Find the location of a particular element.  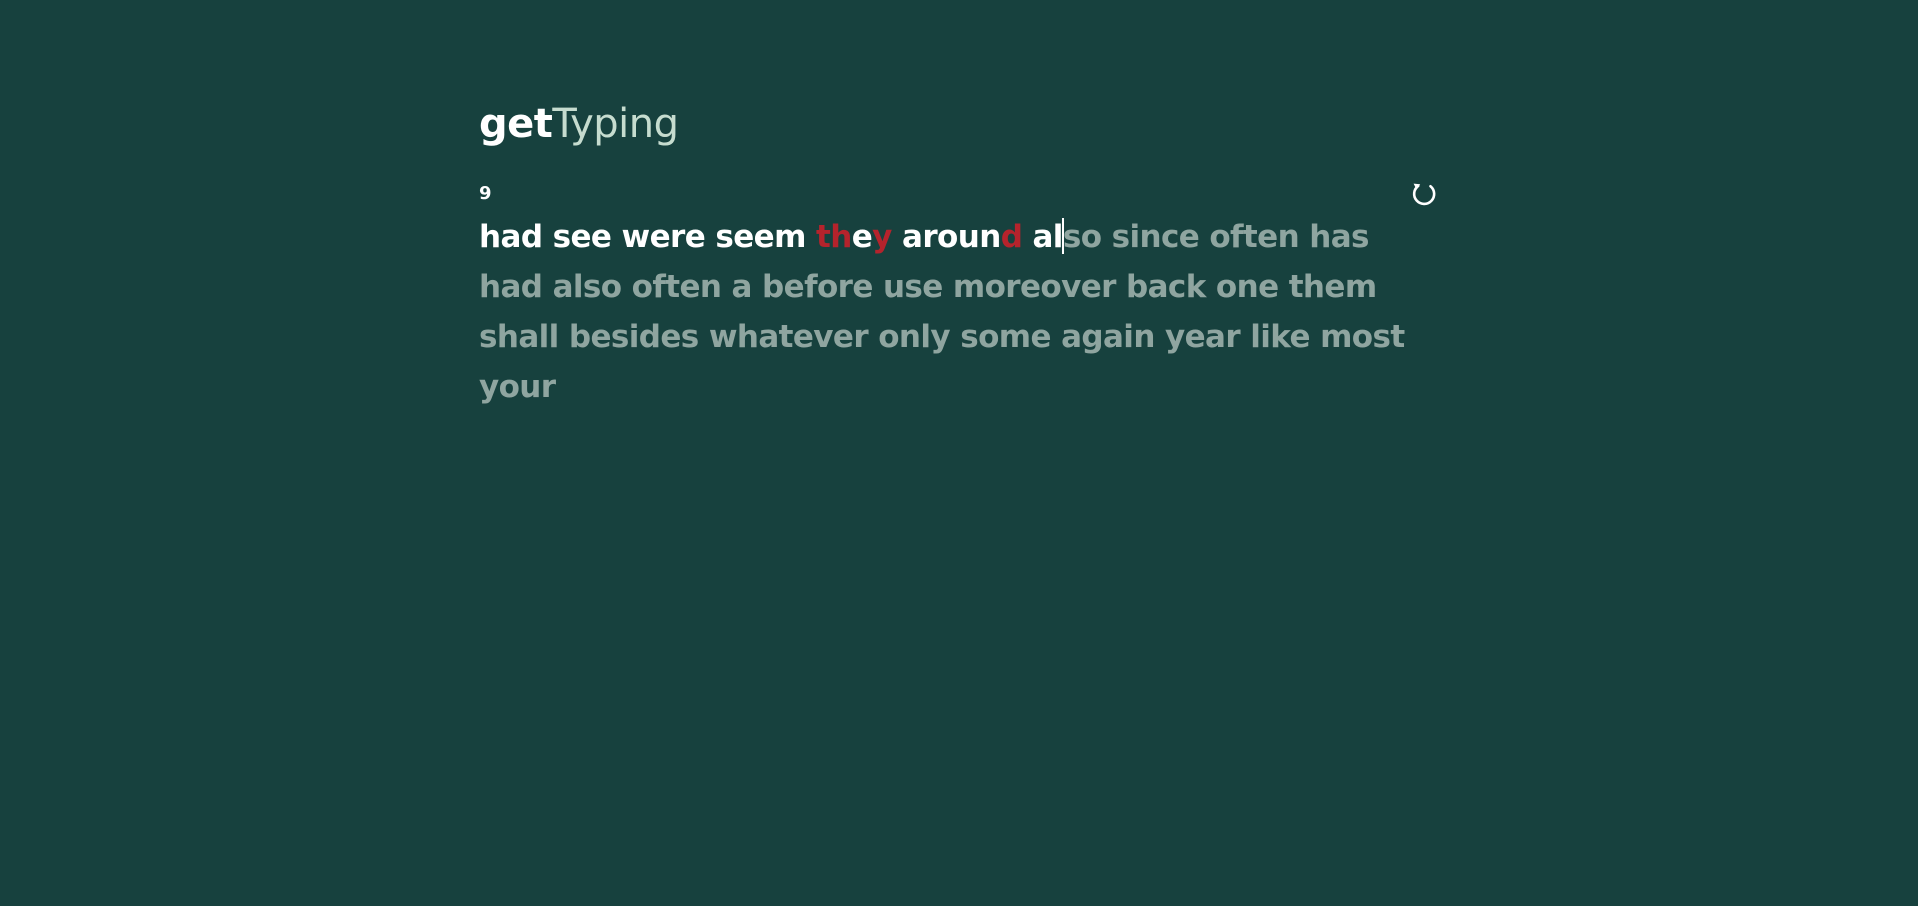

typed-word: around is located at coordinates (962, 237).